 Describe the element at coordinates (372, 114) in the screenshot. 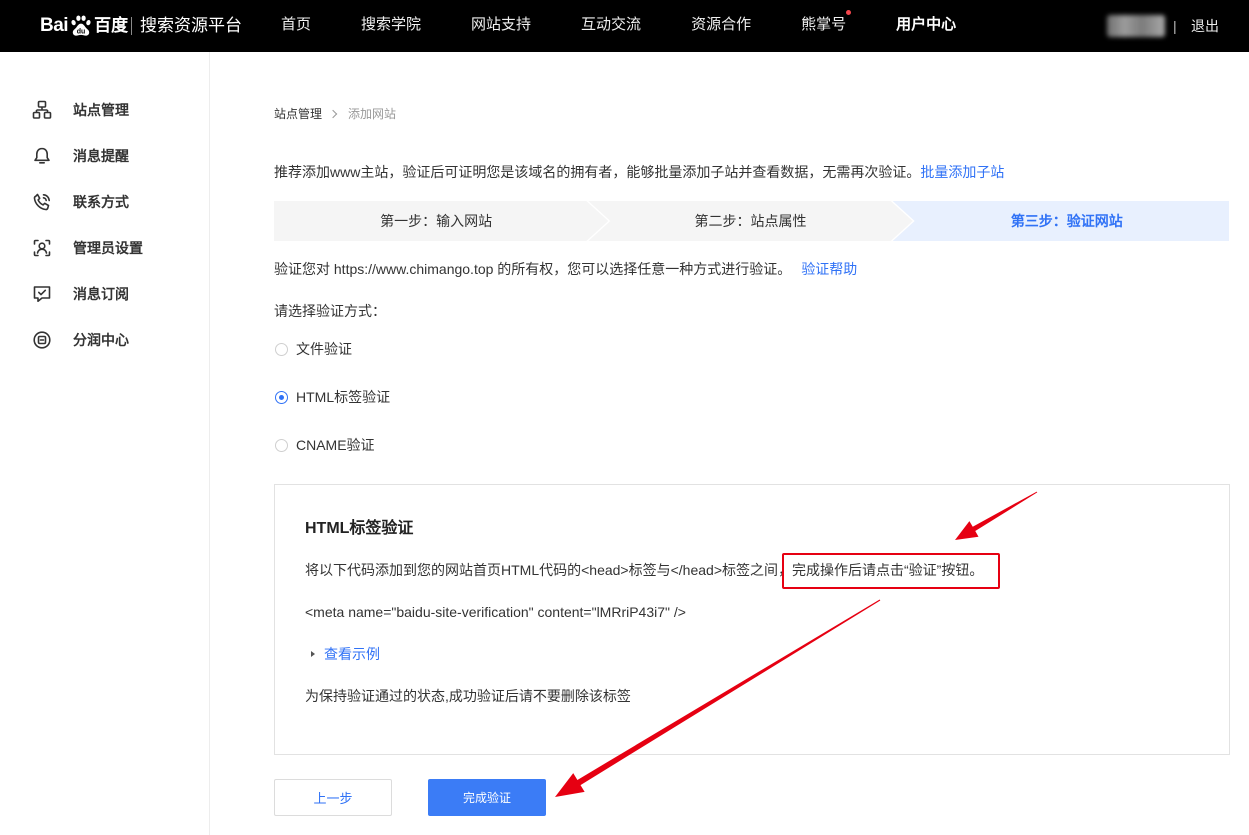

I see `breadcrumb-current: 添加网站` at that location.